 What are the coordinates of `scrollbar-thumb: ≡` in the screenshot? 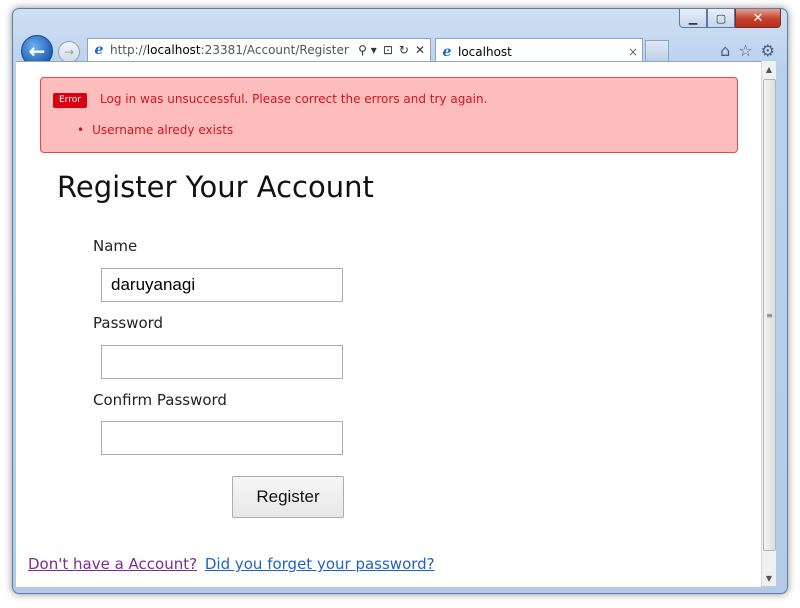 It's located at (769, 315).